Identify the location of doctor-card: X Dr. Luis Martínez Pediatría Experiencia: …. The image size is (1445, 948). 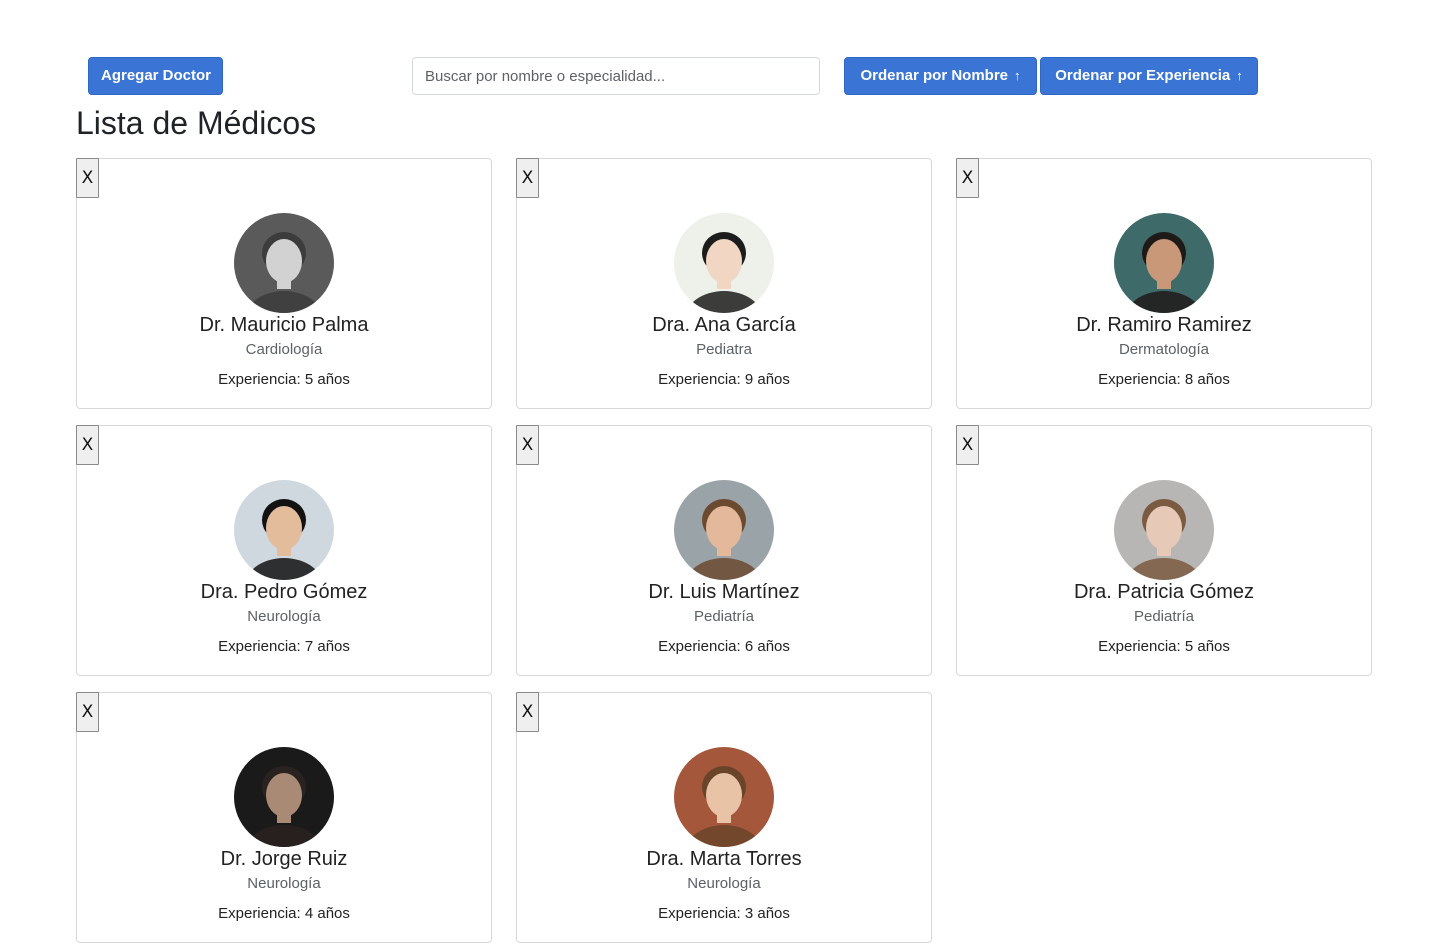
(724, 550).